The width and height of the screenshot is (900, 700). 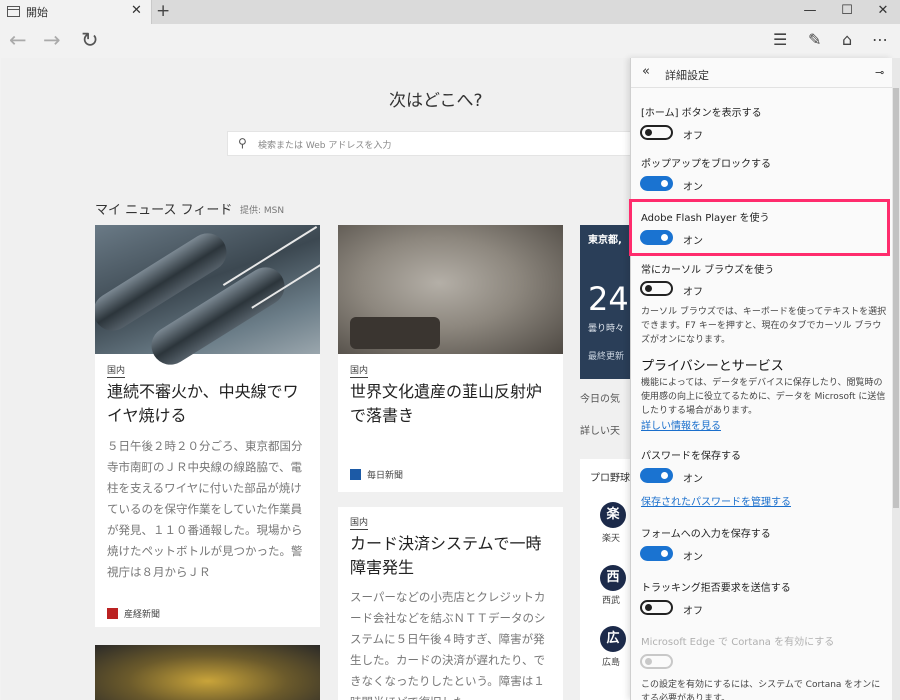 I want to click on feed-provider: 提供: MSN, so click(x=262, y=211).